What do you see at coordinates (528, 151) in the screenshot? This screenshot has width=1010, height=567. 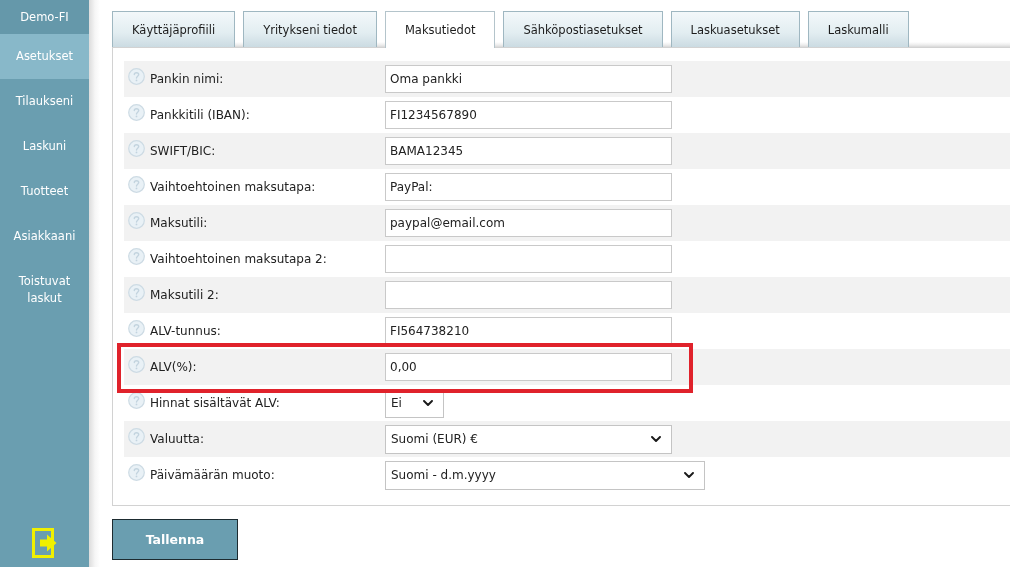 I see `text-field: BAMA12345` at bounding box center [528, 151].